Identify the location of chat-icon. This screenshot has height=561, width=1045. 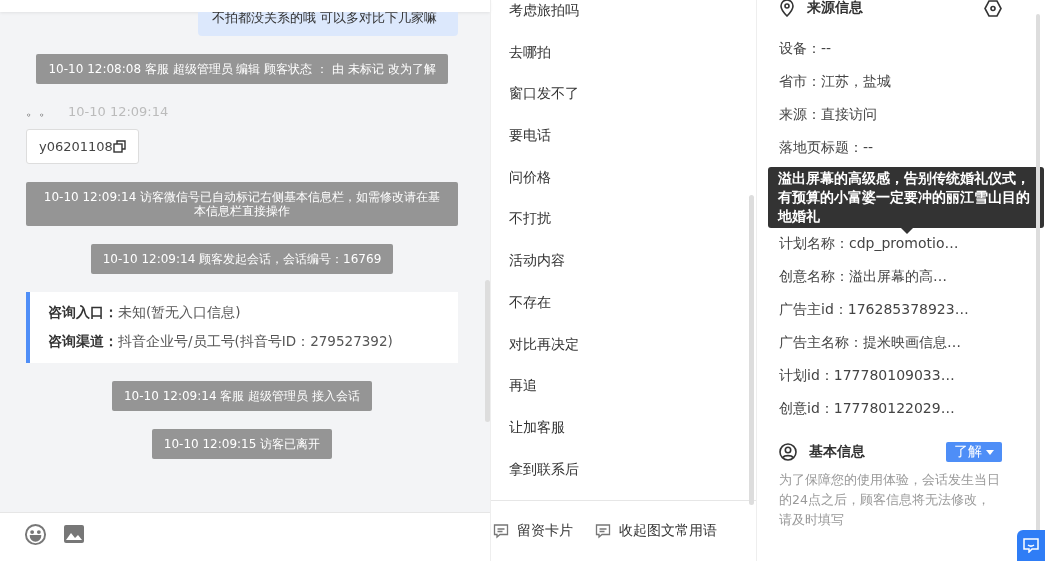
(1031, 545).